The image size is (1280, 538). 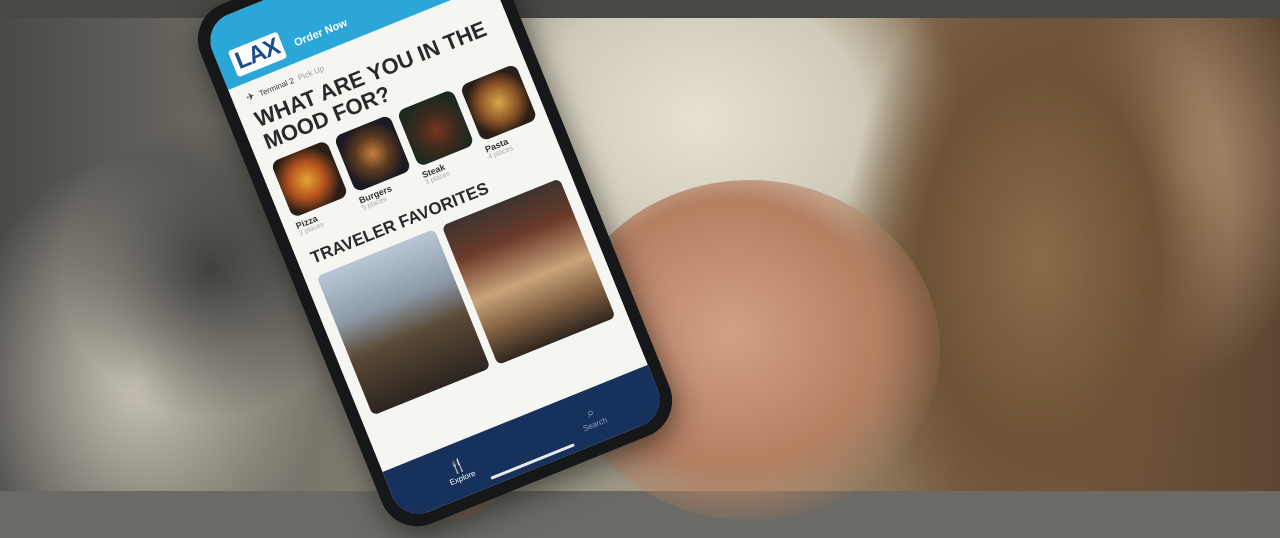 I want to click on tab-explore: 🍴 Explore, so click(x=459, y=469).